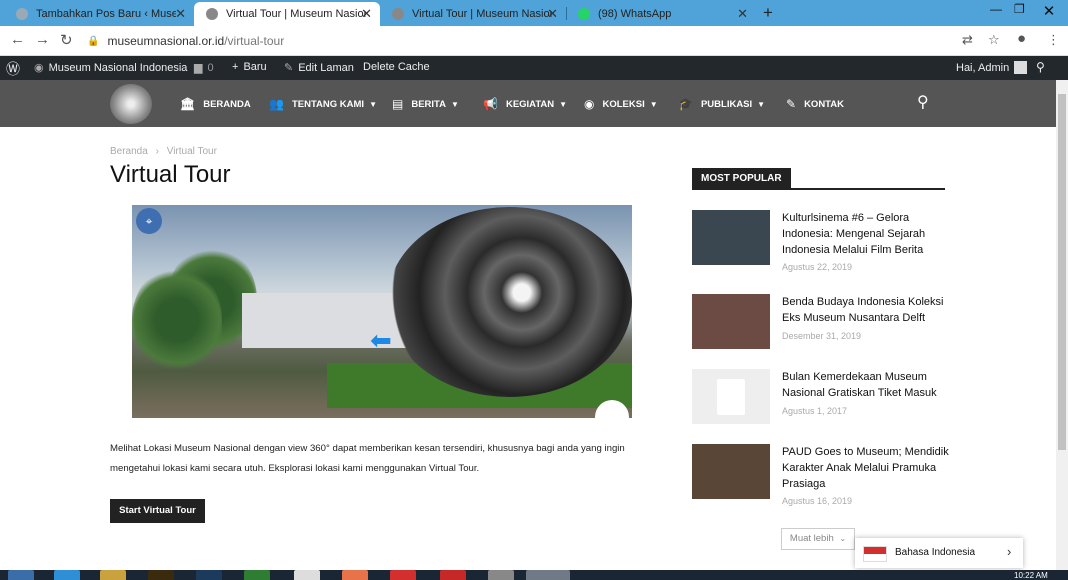 The height and width of the screenshot is (580, 1068). I want to click on close-window-icon: ✕, so click(1049, 13).